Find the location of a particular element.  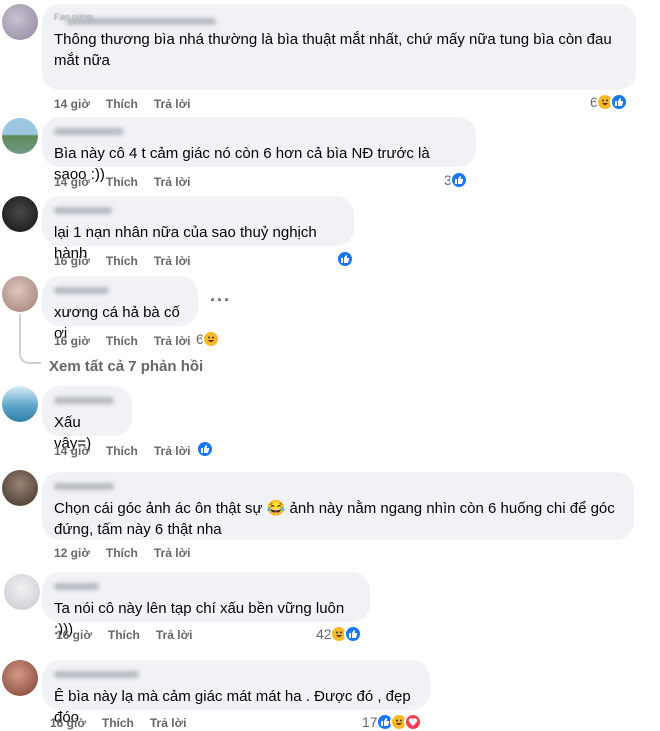

view-all-replies-link: Xem tất cả 7 phản hồi is located at coordinates (126, 366).